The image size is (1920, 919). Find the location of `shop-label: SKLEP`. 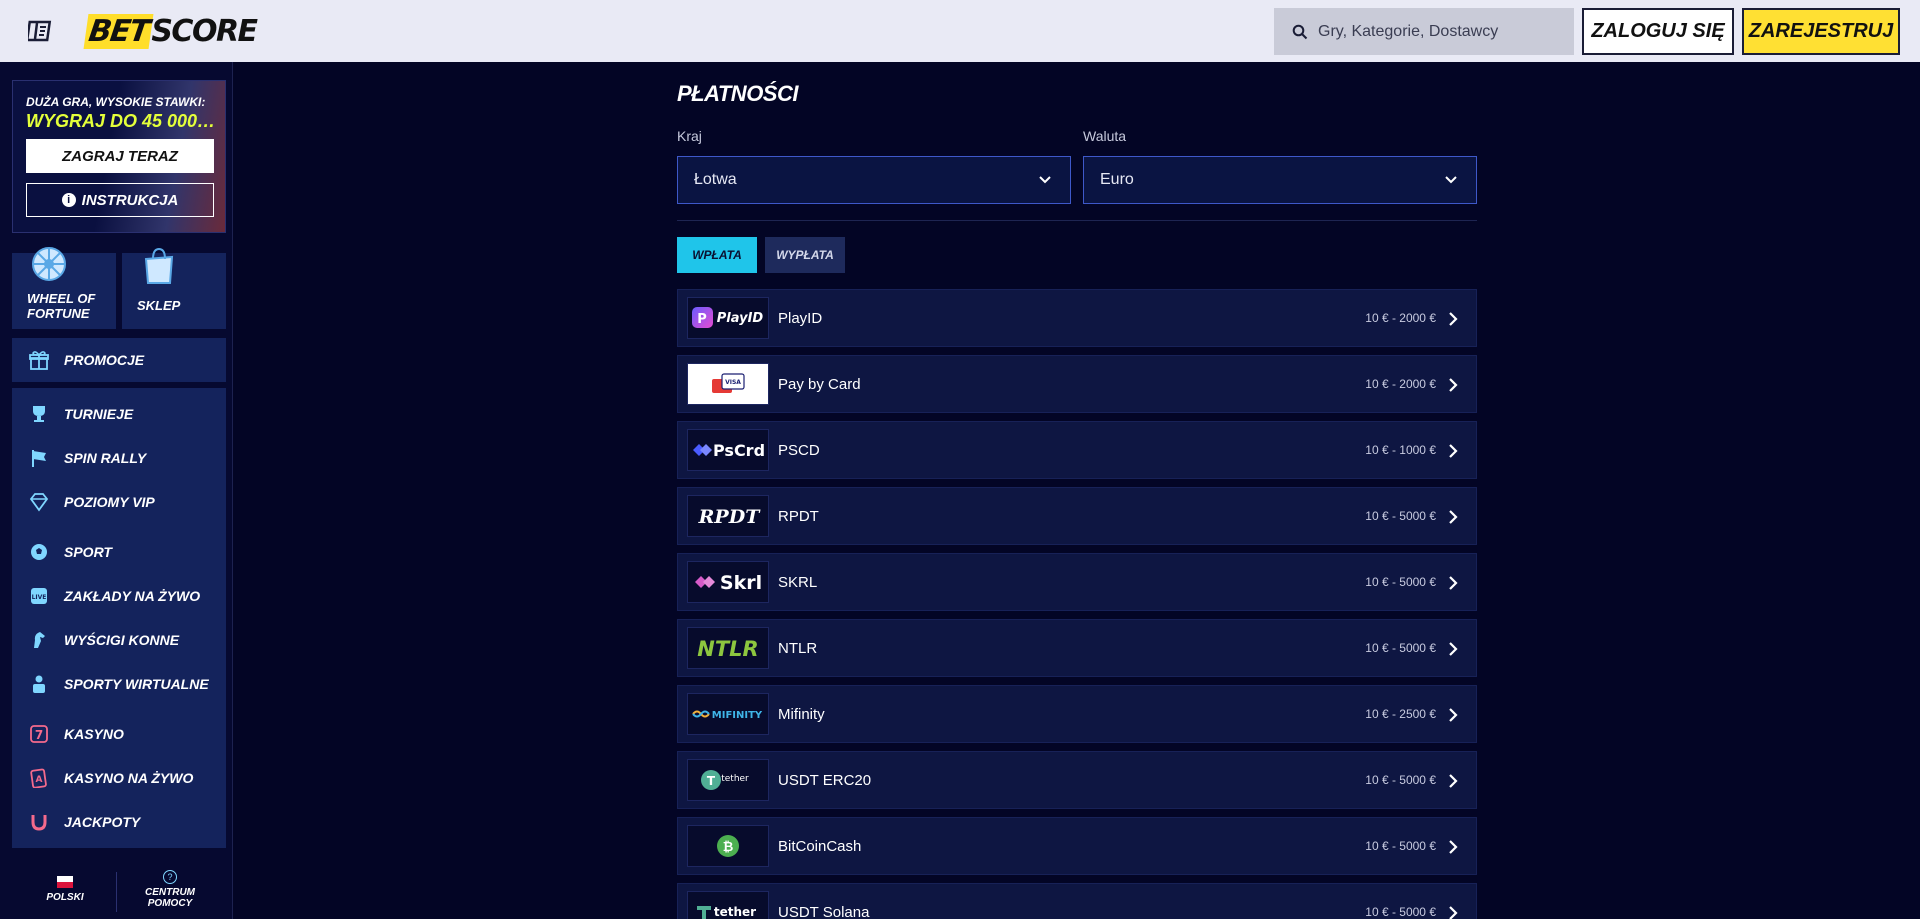

shop-label: SKLEP is located at coordinates (159, 305).